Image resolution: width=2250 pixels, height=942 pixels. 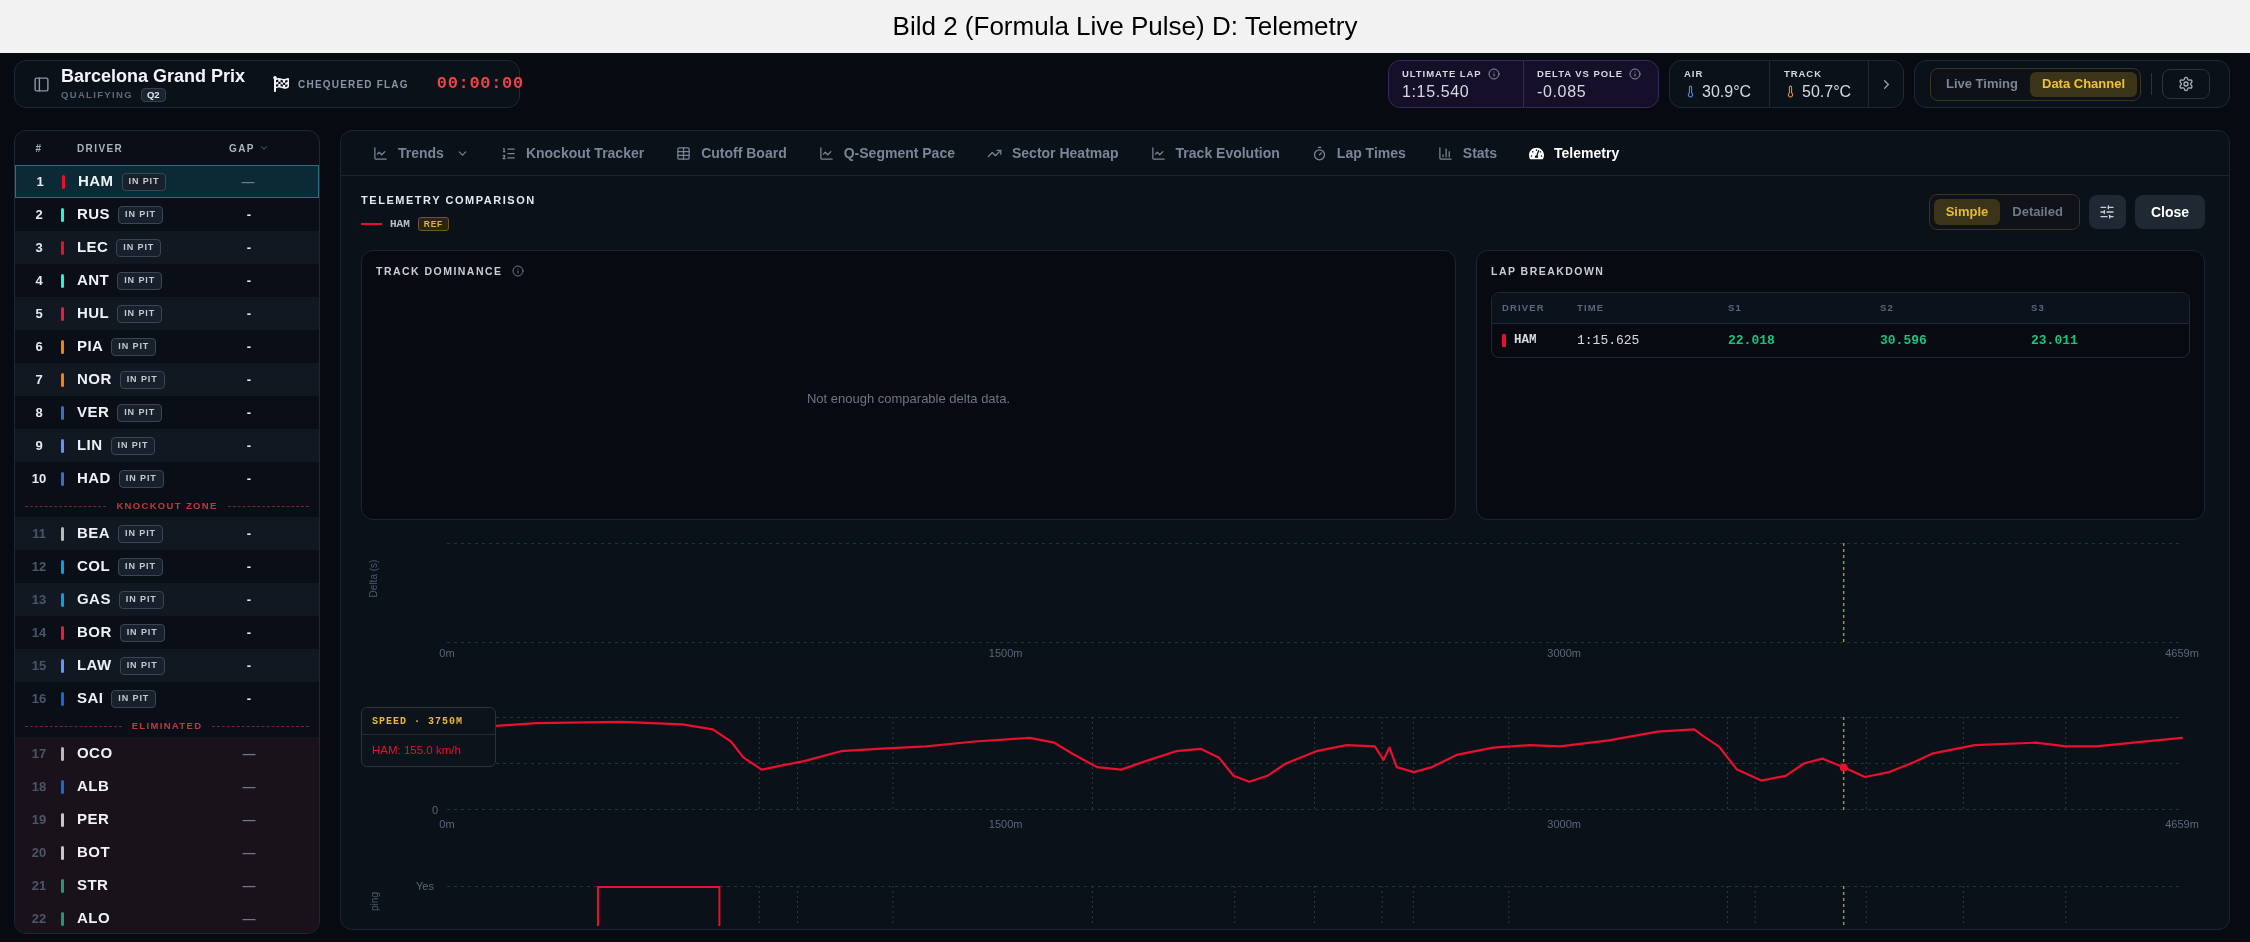 I want to click on driver-code: SAI, so click(x=90, y=698).